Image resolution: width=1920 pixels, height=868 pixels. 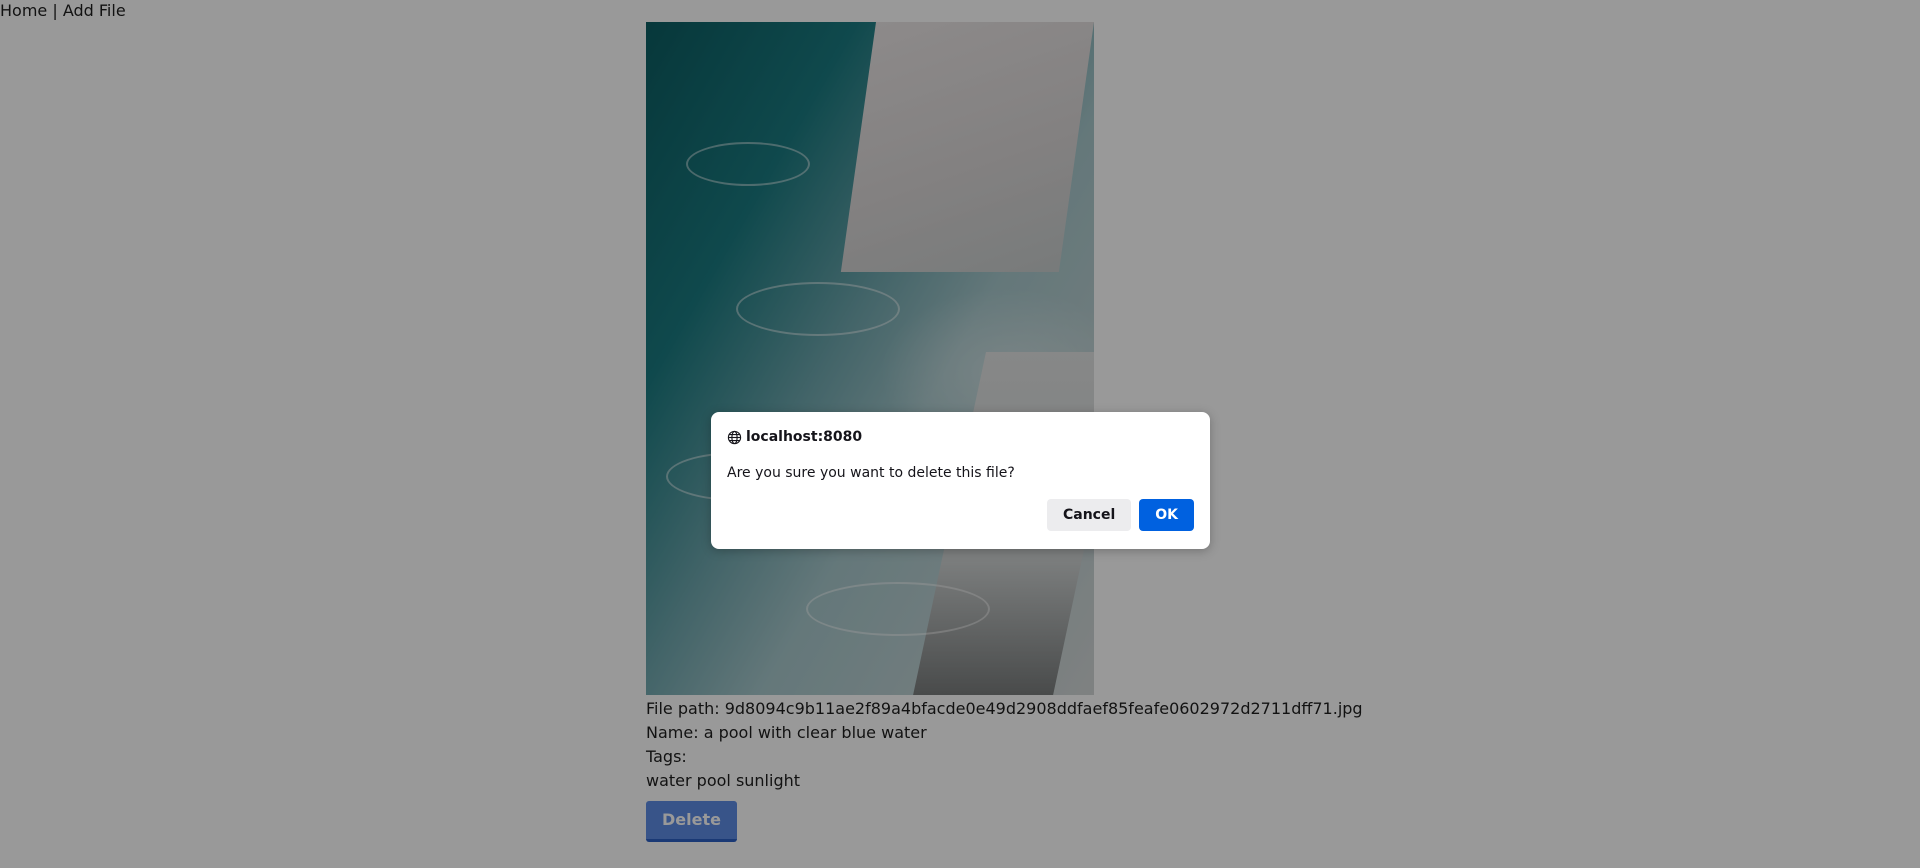 I want to click on dialog-origin: localhost:8080, so click(x=794, y=437).